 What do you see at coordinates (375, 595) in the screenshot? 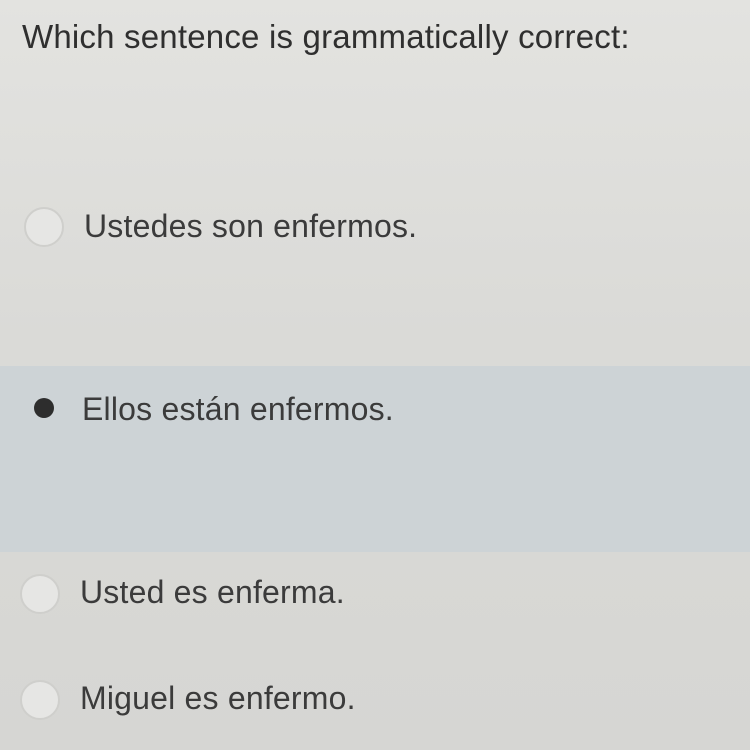
I see `answer-option-3: Usted es enferma.` at bounding box center [375, 595].